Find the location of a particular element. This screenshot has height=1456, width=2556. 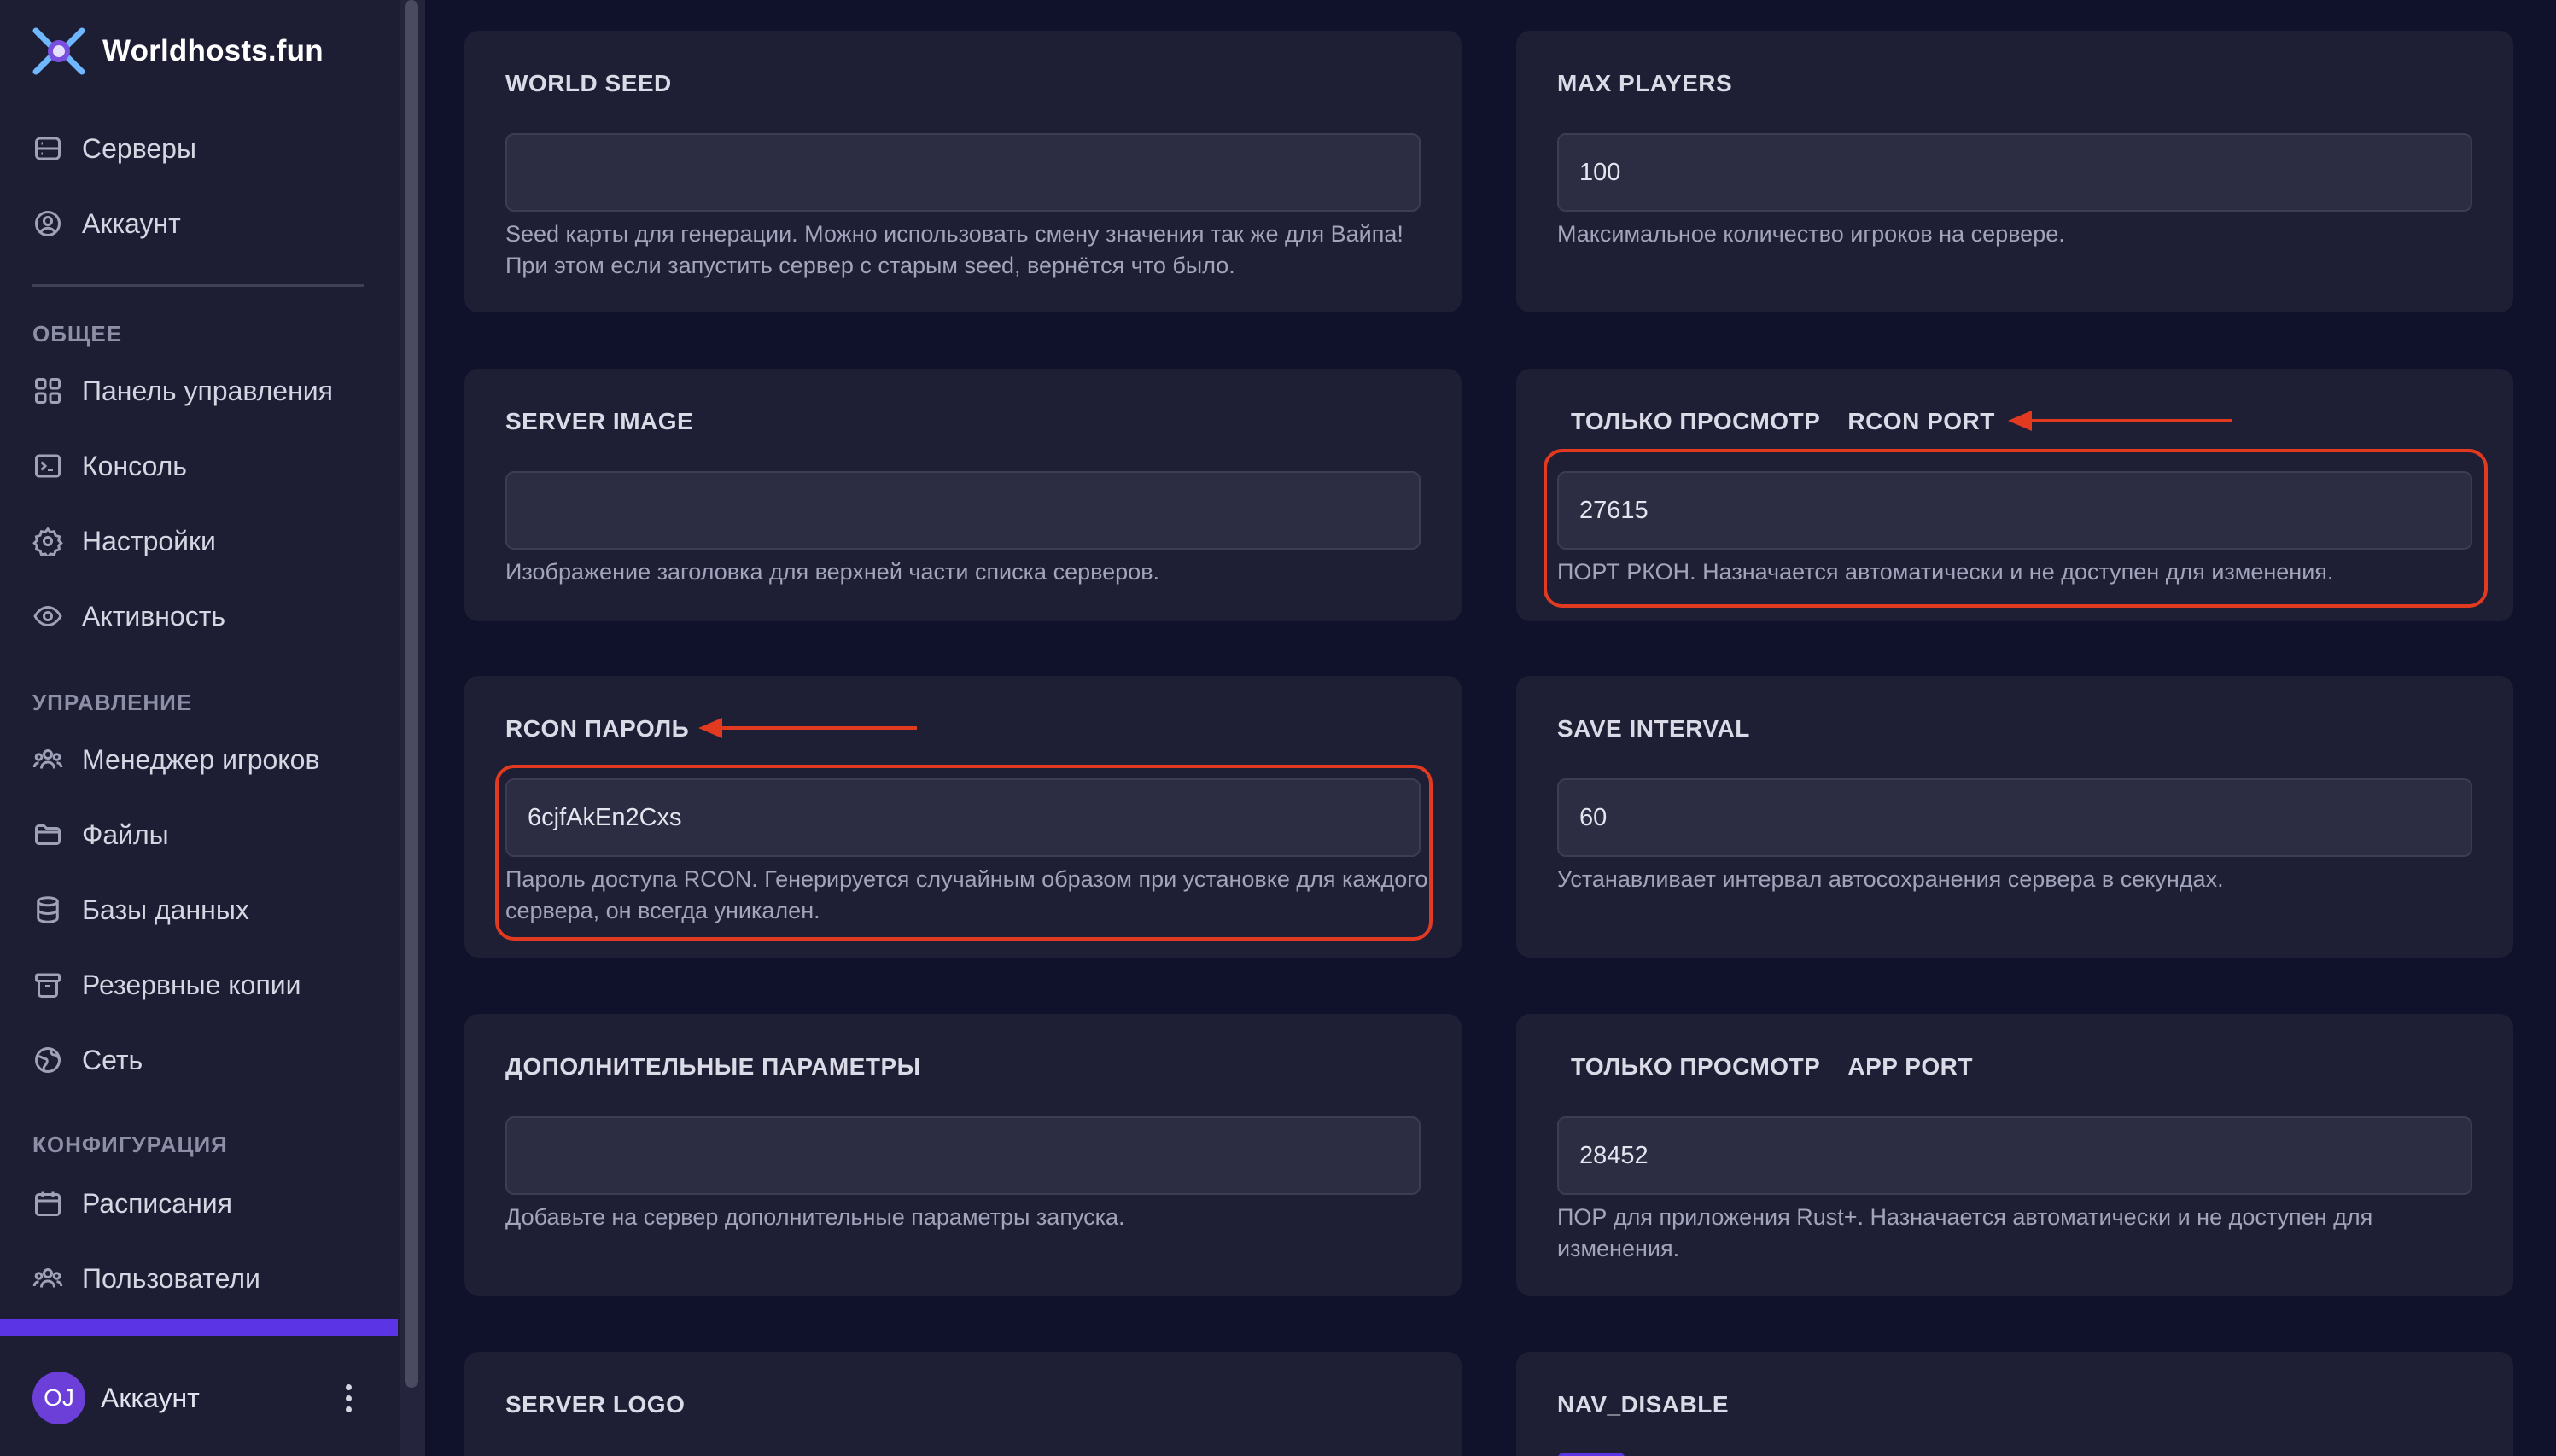

section-title-general: ОБЩЕЕ is located at coordinates (77, 334).